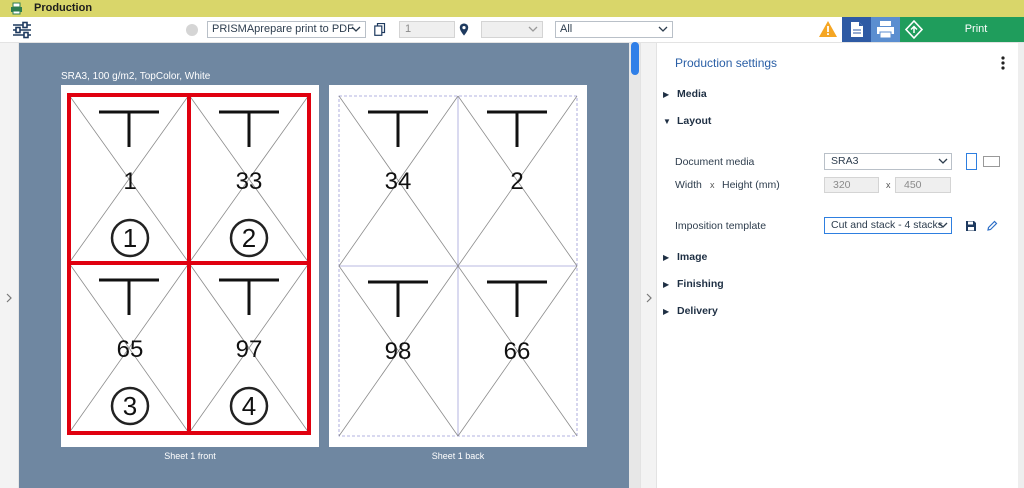 This screenshot has height=488, width=1024. I want to click on sheet-front-label: Sheet 1 front, so click(190, 456).